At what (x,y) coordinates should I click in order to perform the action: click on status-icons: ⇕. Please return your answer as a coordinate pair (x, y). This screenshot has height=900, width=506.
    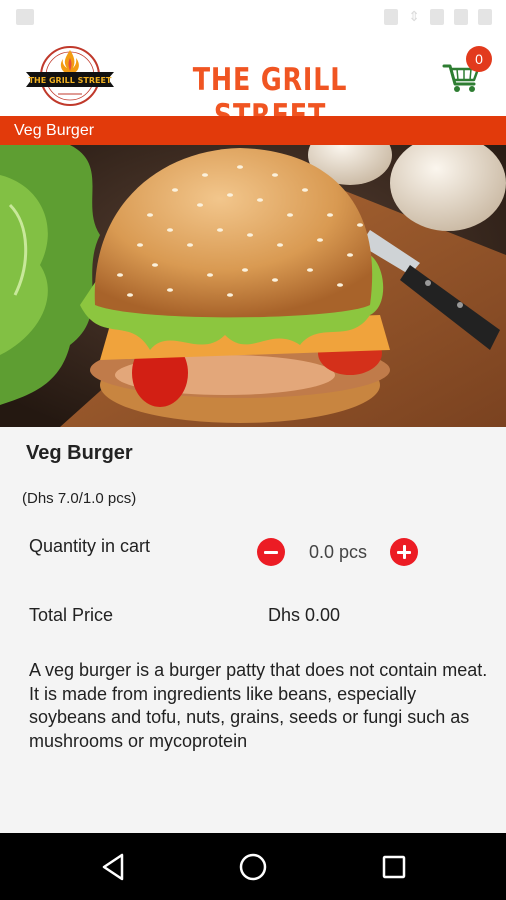
    Looking at the image, I should click on (438, 16).